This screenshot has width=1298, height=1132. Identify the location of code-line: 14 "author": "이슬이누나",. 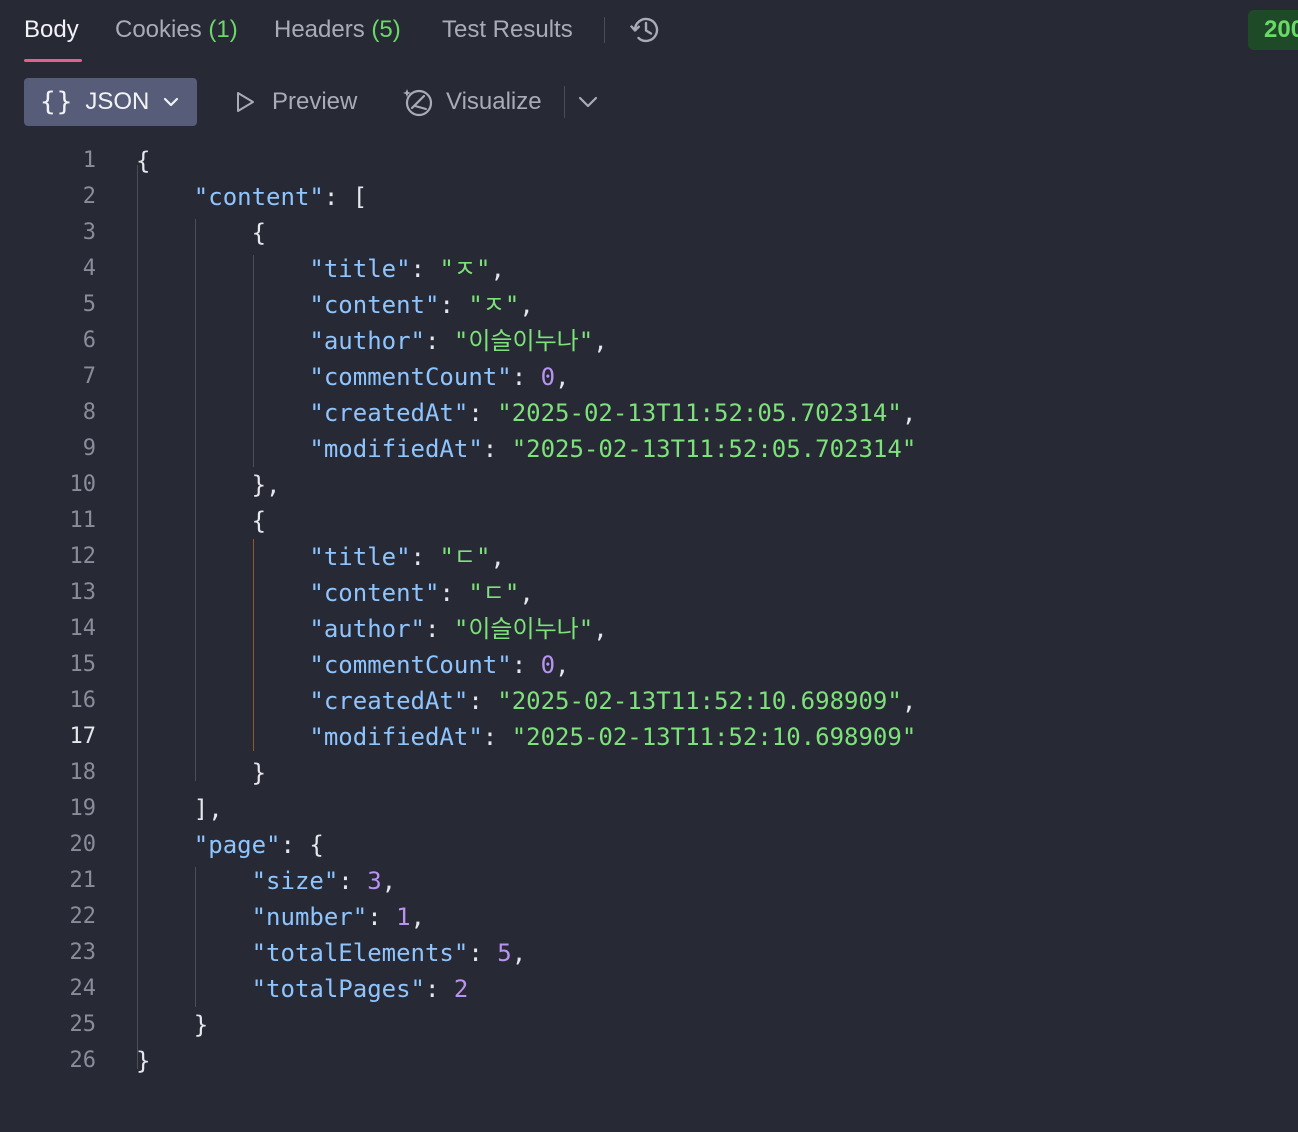
(649, 629).